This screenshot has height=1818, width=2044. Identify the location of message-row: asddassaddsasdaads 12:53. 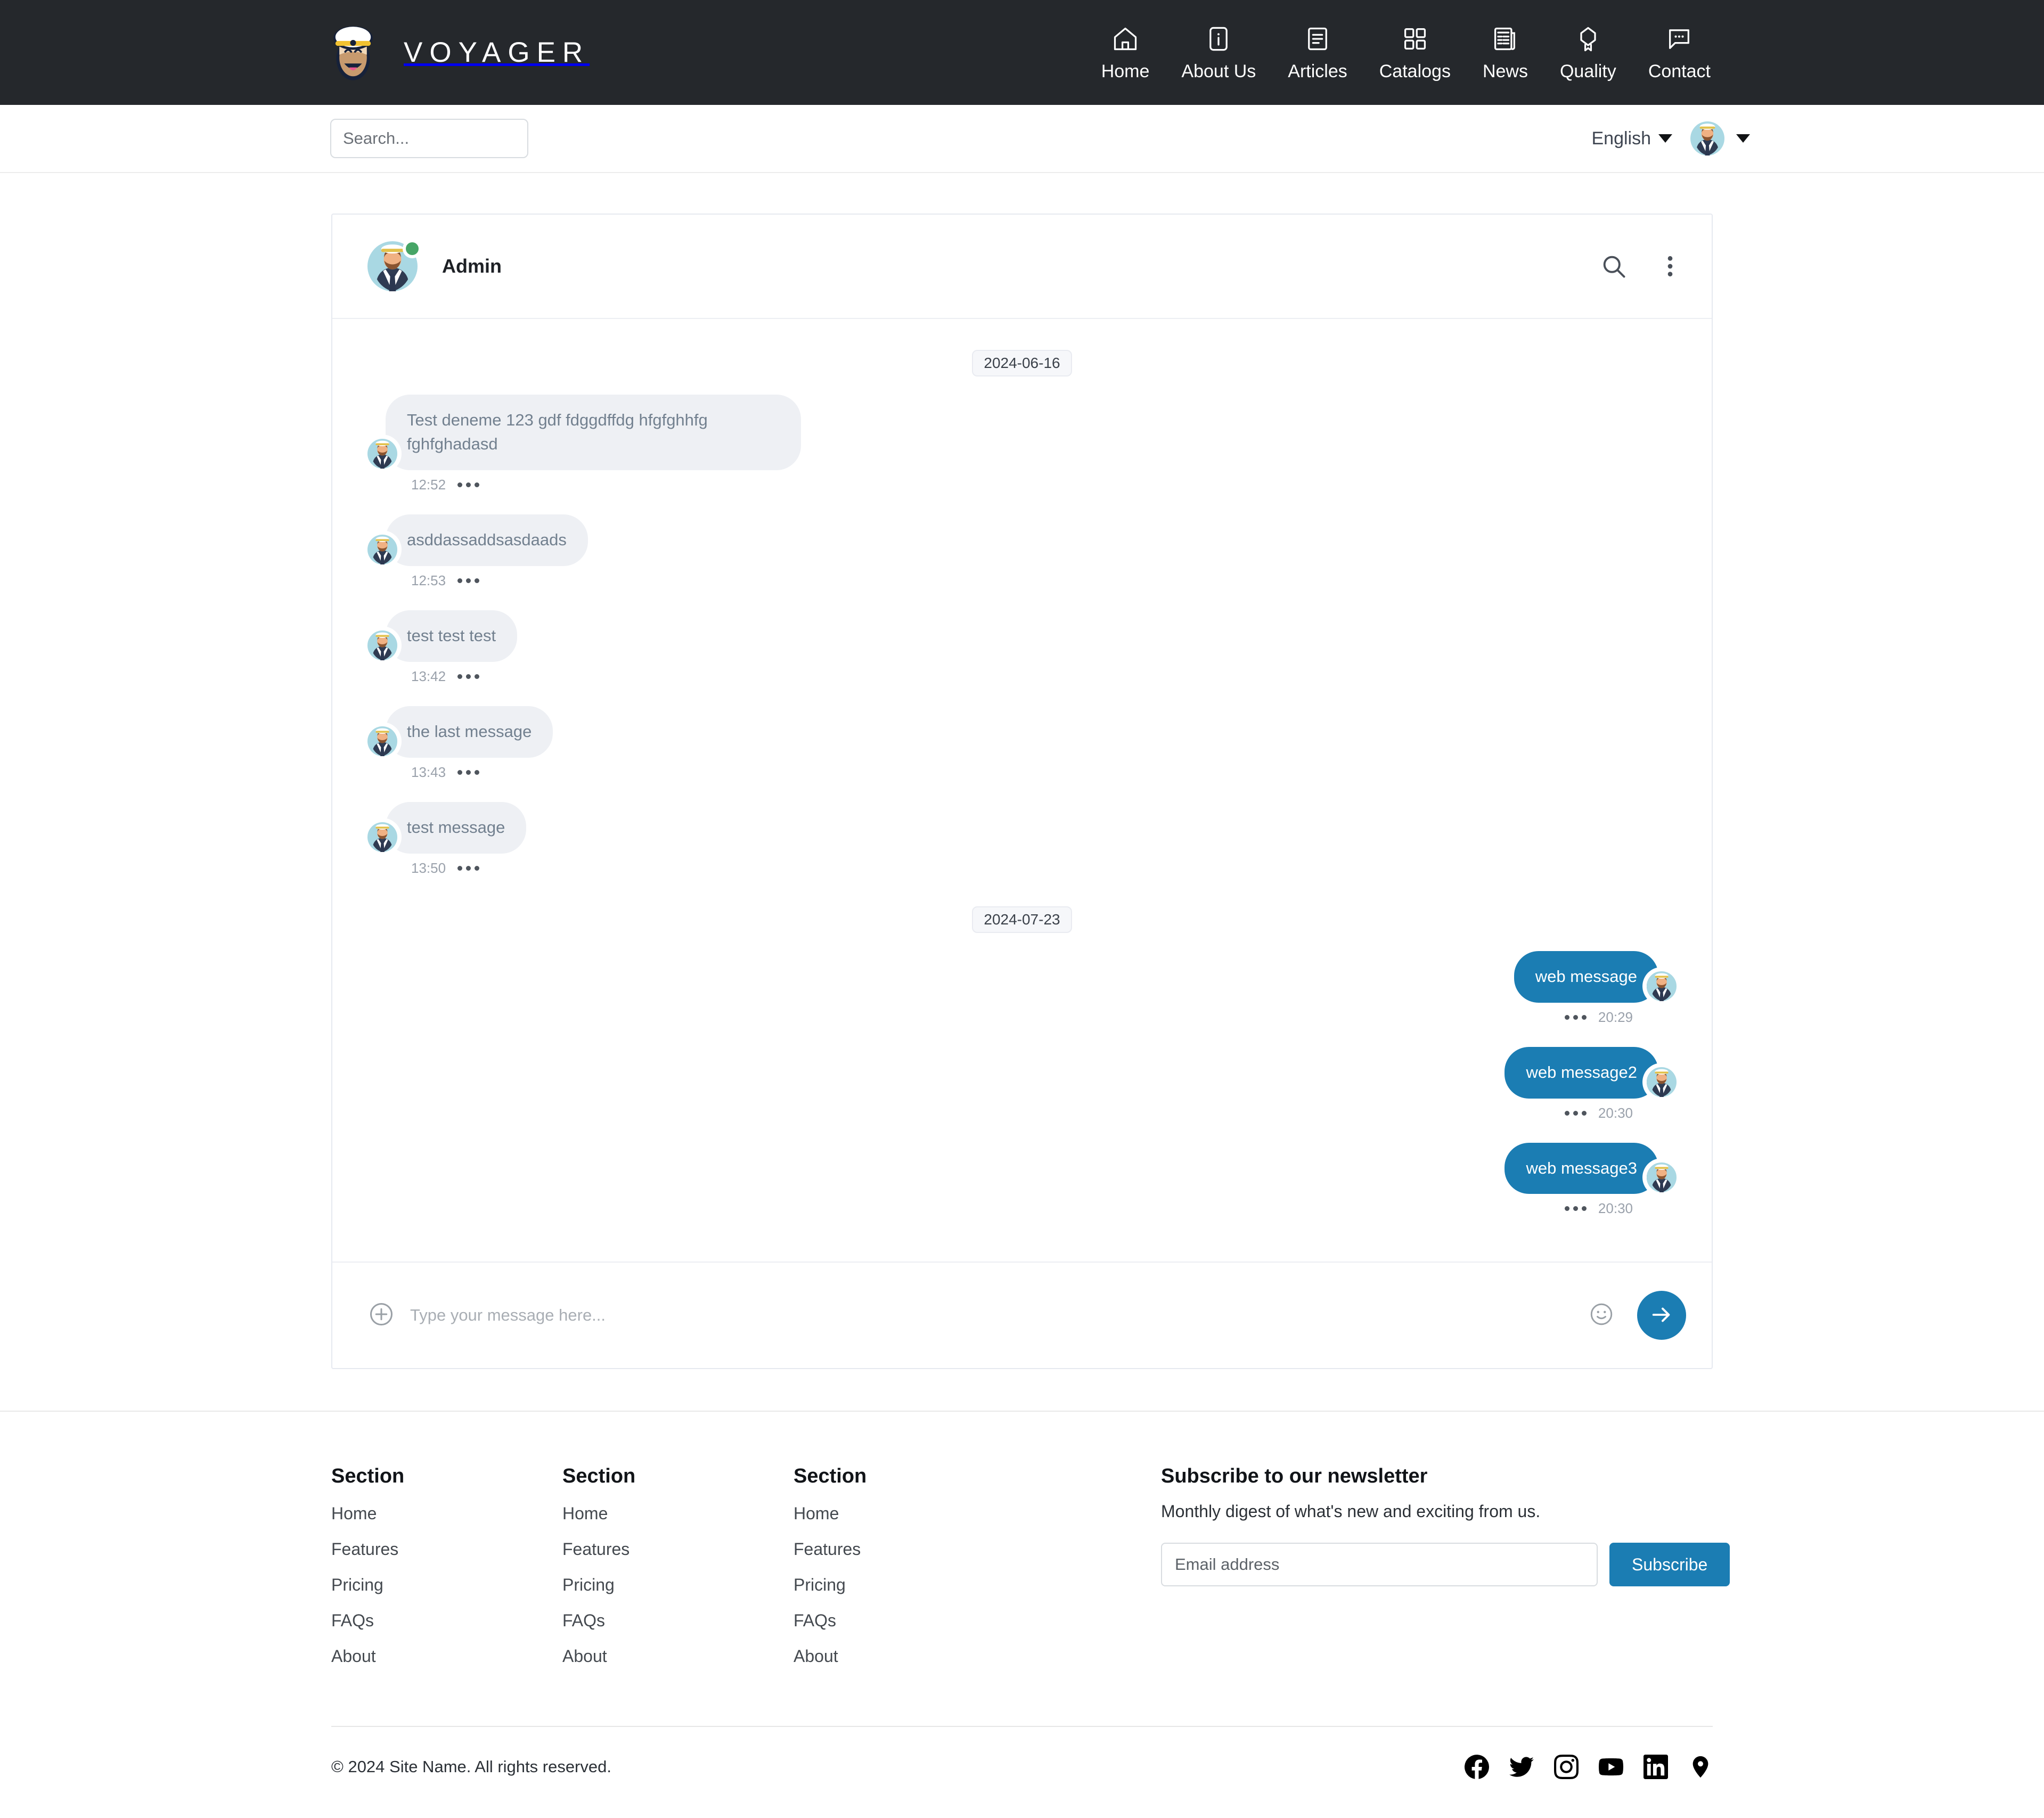
(1022, 552).